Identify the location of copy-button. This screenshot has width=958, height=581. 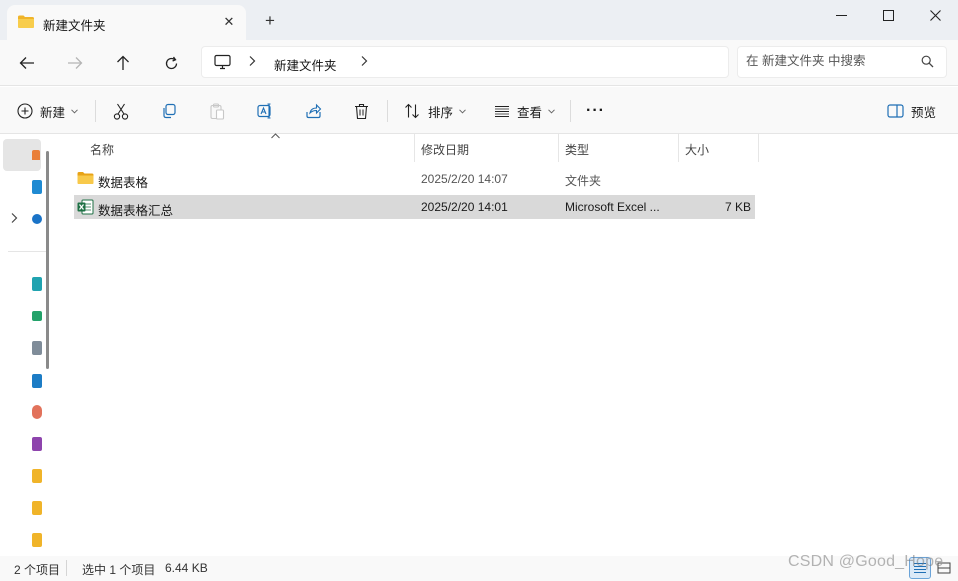
(169, 111).